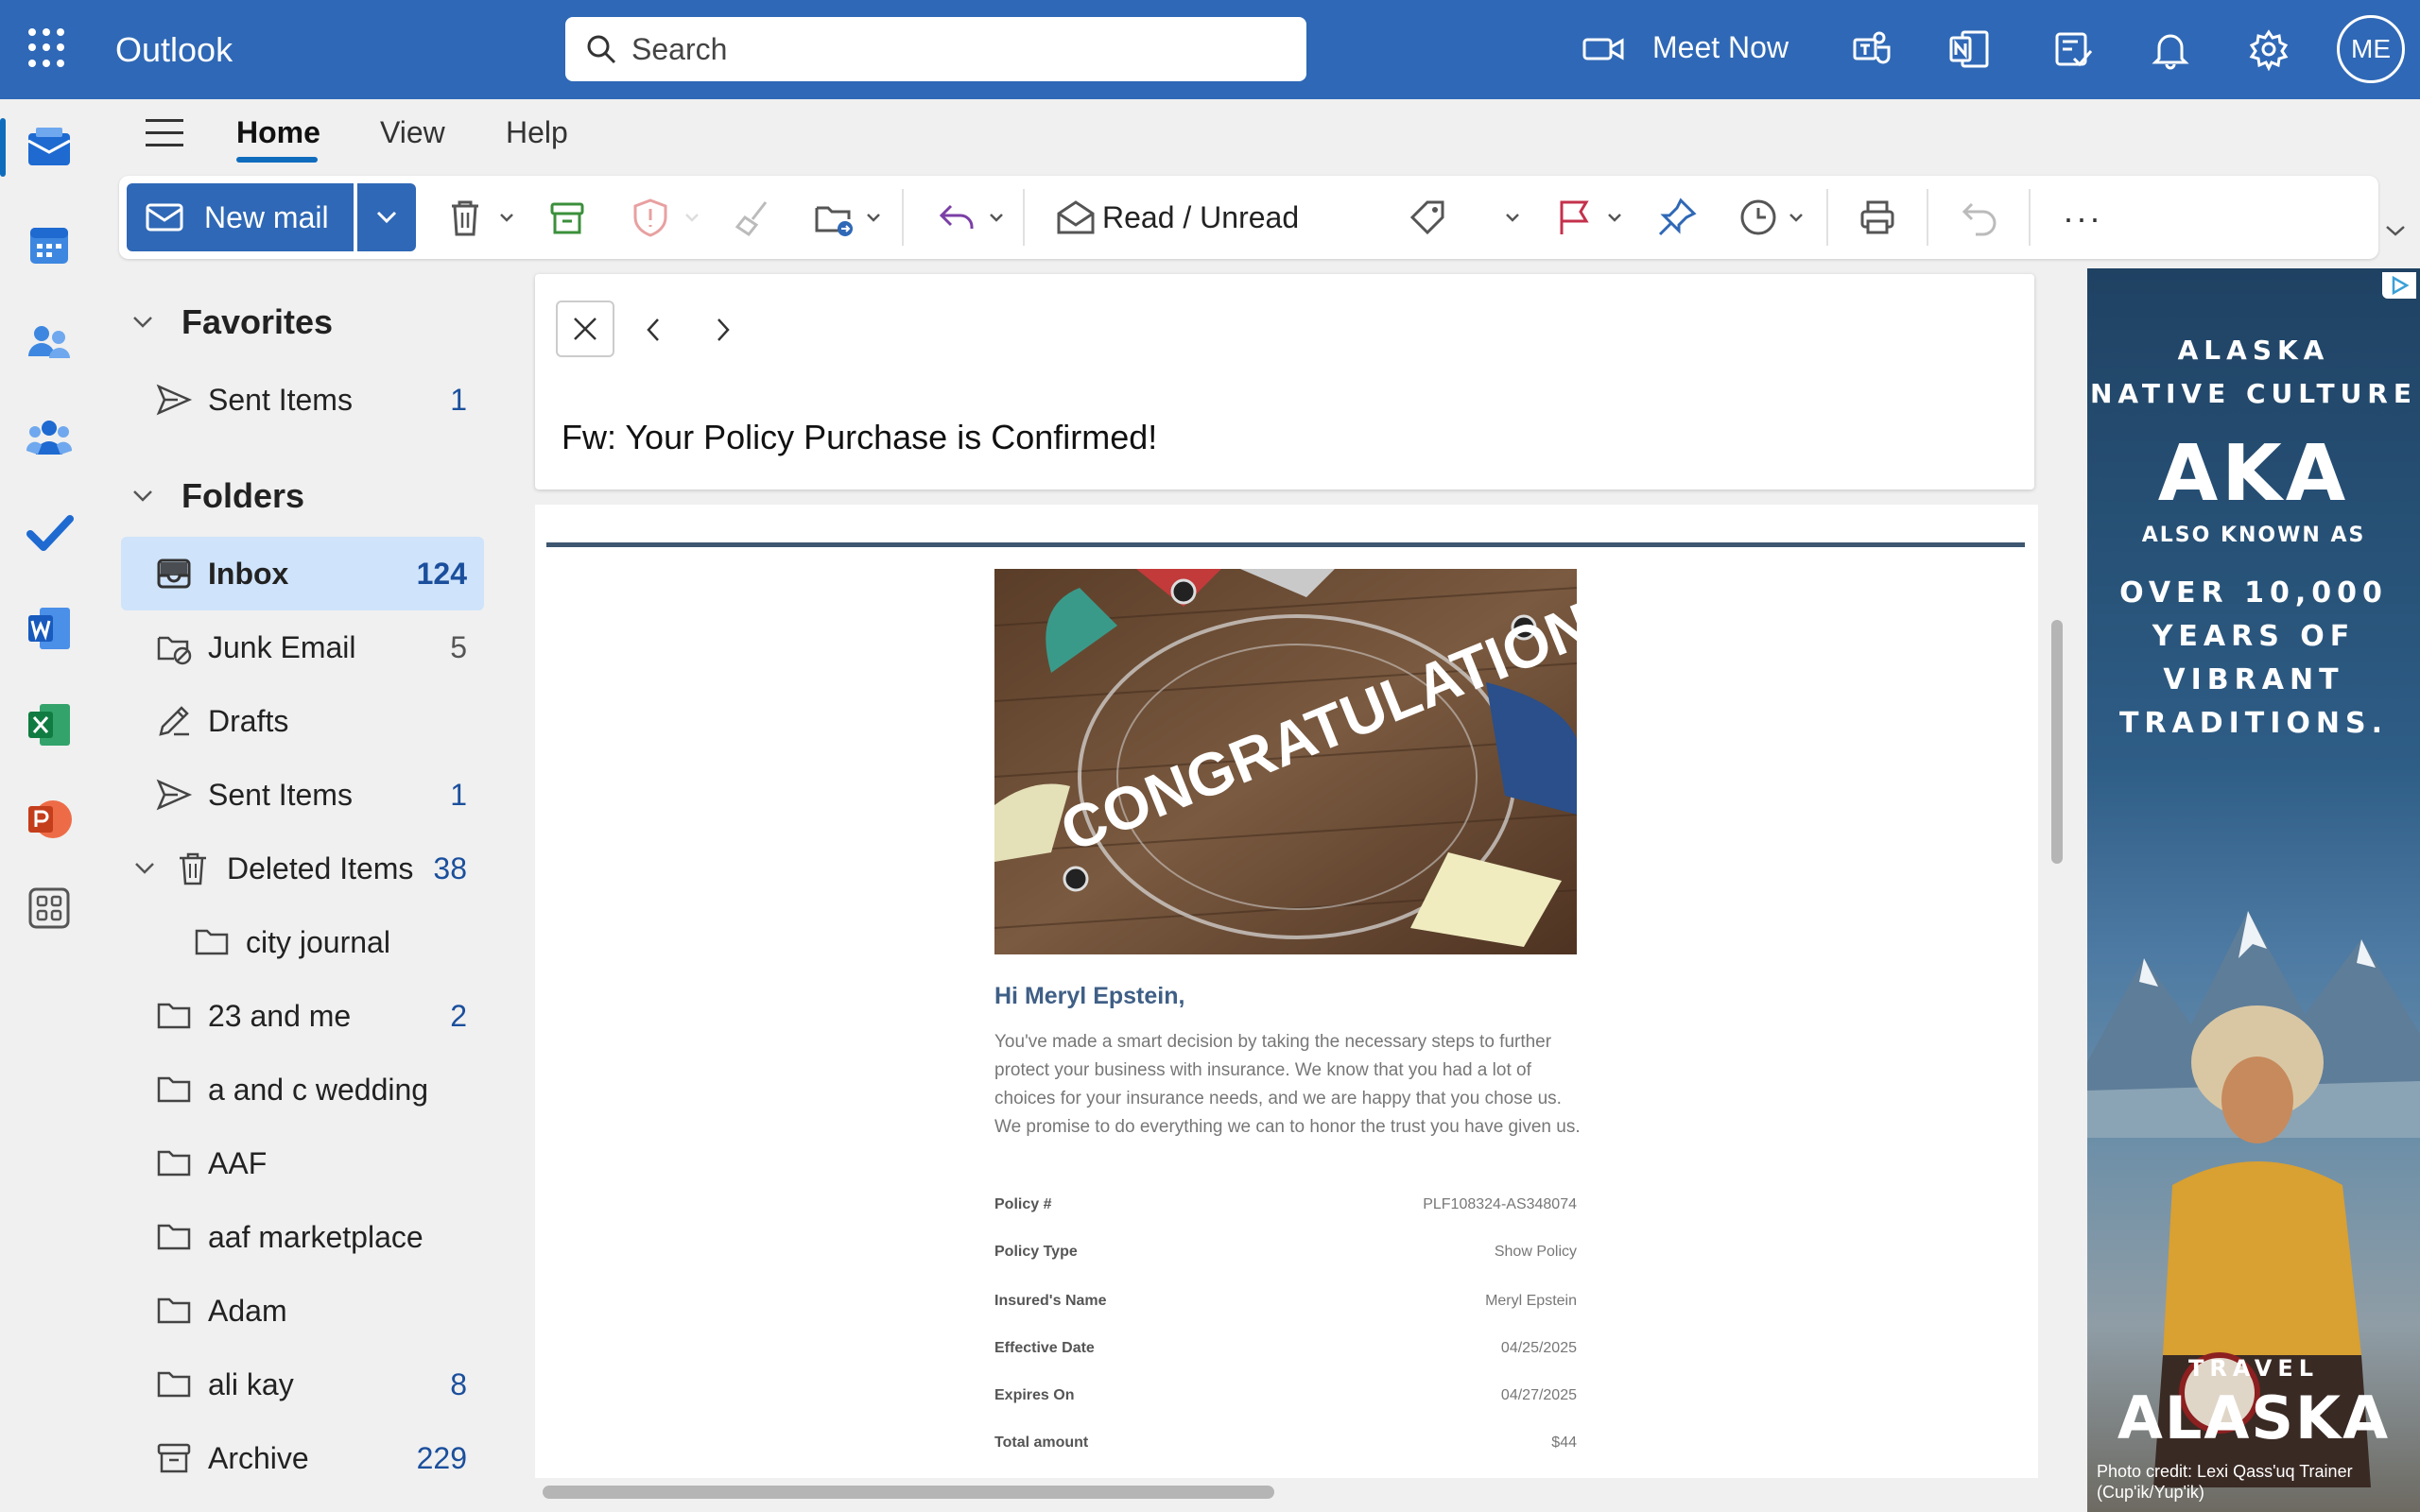 This screenshot has width=2420, height=1512. Describe the element at coordinates (2268, 49) in the screenshot. I see `gear-icon` at that location.